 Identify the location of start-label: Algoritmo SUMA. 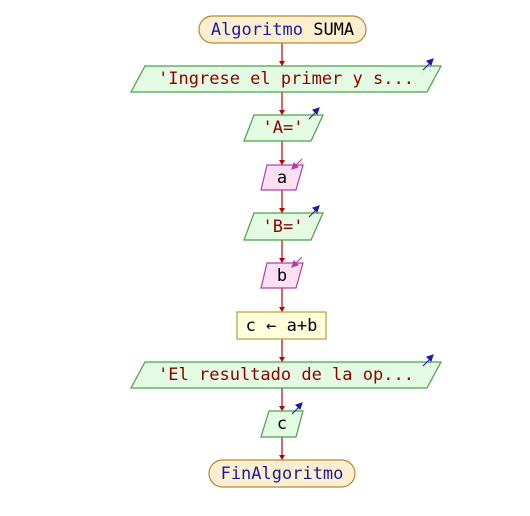
(282, 30).